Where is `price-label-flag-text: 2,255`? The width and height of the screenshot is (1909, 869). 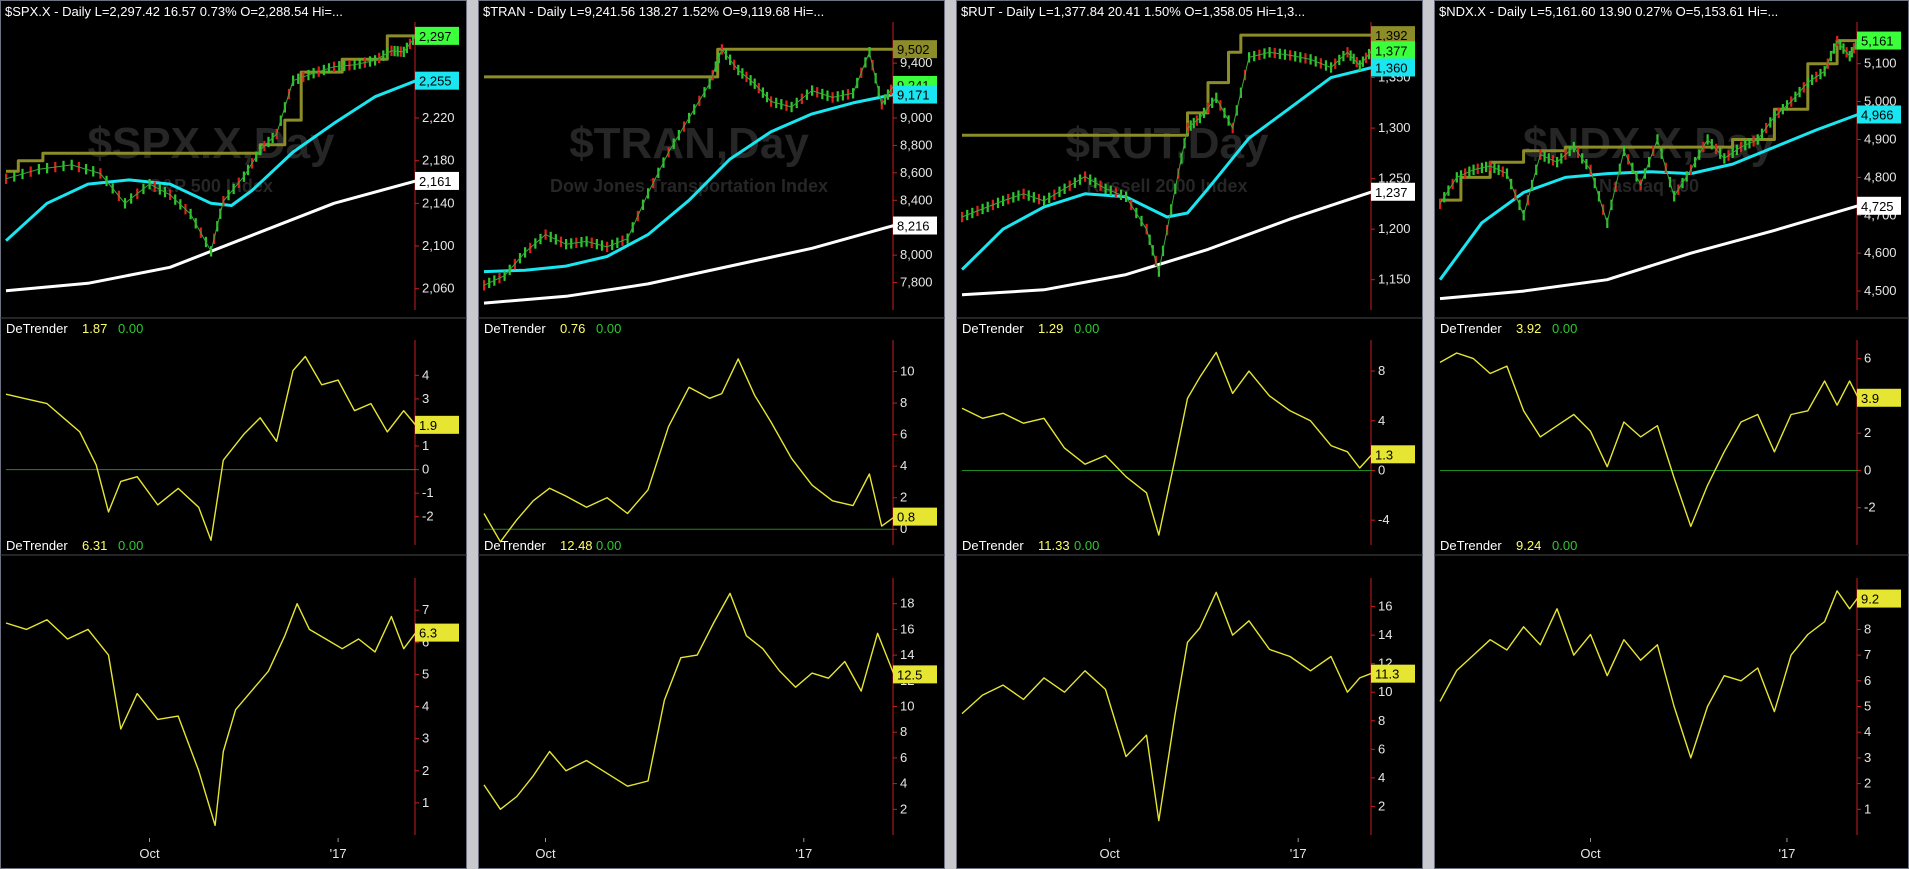 price-label-flag-text: 2,255 is located at coordinates (435, 81).